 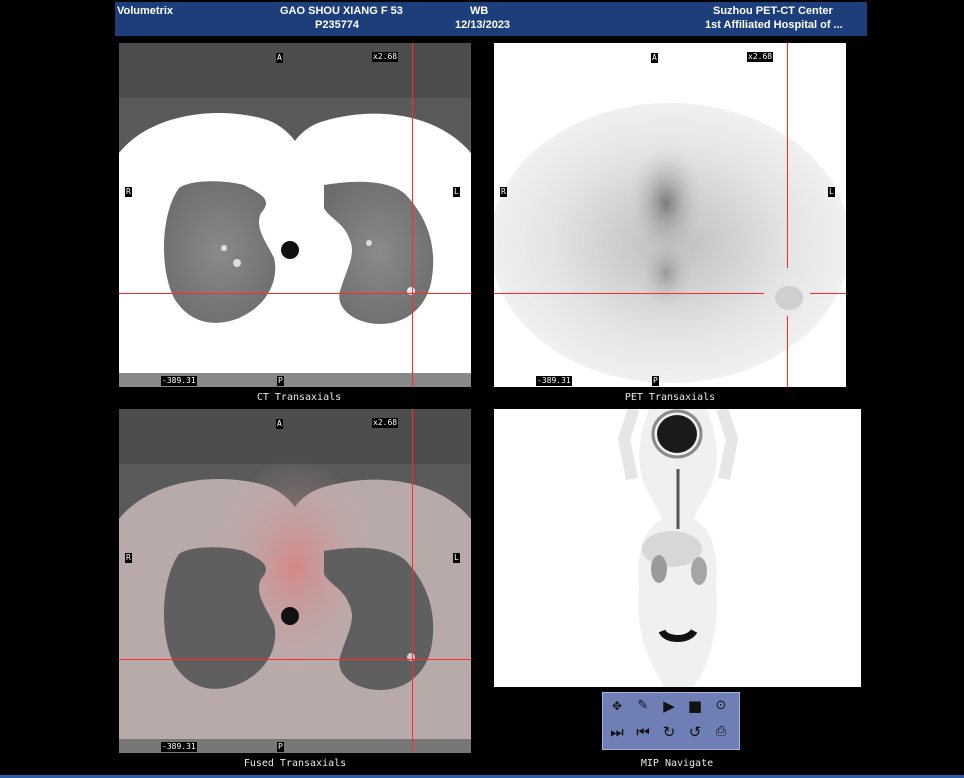 I want to click on next-frame-icon: ⏭, so click(x=617, y=732).